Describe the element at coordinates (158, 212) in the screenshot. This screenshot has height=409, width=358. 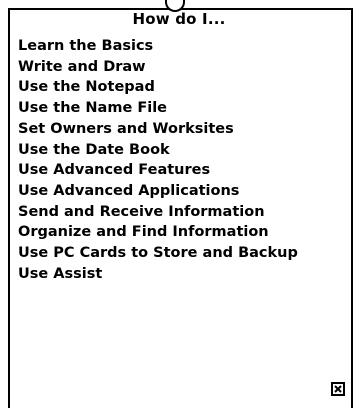
I see `topic-send-receive: Send and Receive Information` at that location.